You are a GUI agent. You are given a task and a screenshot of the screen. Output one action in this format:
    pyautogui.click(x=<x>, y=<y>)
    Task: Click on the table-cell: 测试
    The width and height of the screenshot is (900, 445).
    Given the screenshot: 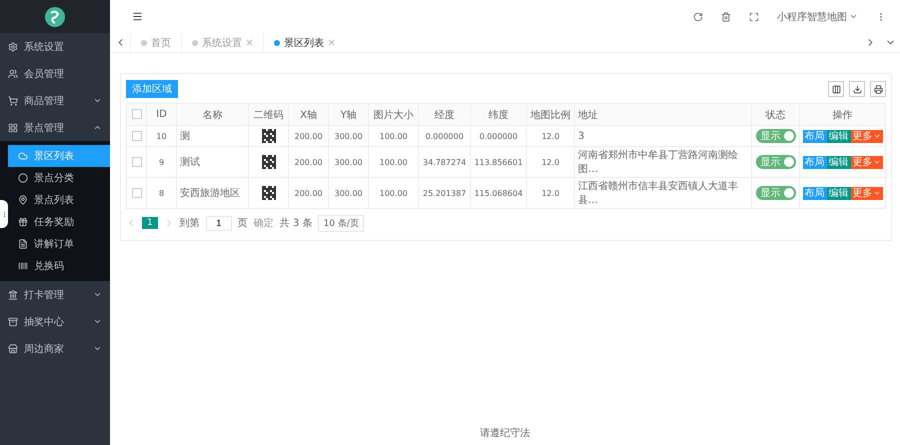 What is the action you would take?
    pyautogui.click(x=212, y=162)
    